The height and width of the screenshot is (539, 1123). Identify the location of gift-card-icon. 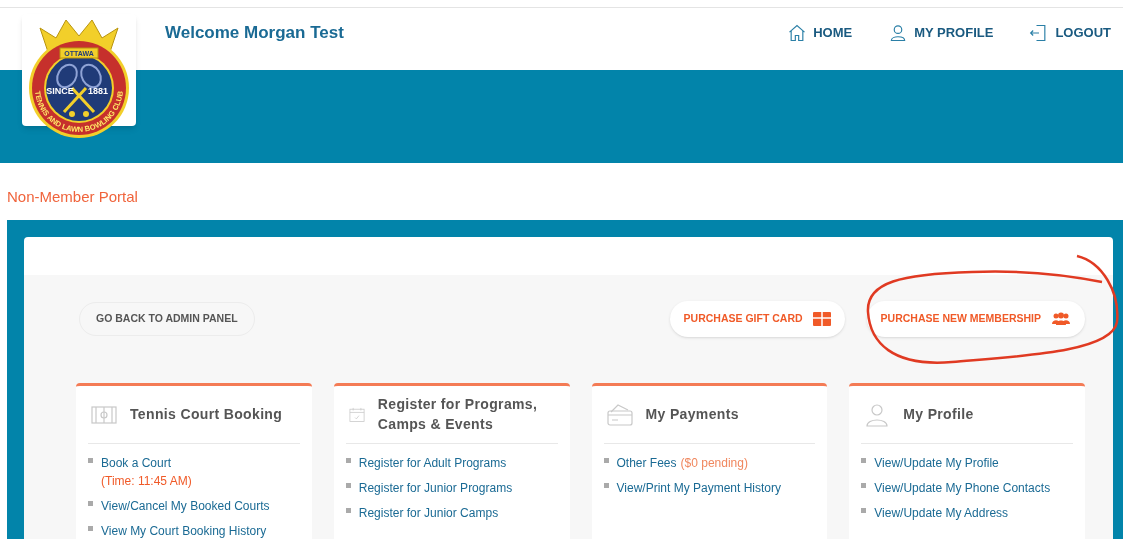
(821, 319).